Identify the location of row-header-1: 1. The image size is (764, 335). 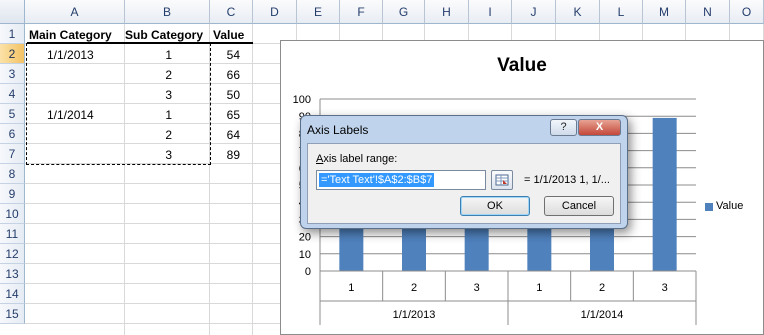
(12, 34).